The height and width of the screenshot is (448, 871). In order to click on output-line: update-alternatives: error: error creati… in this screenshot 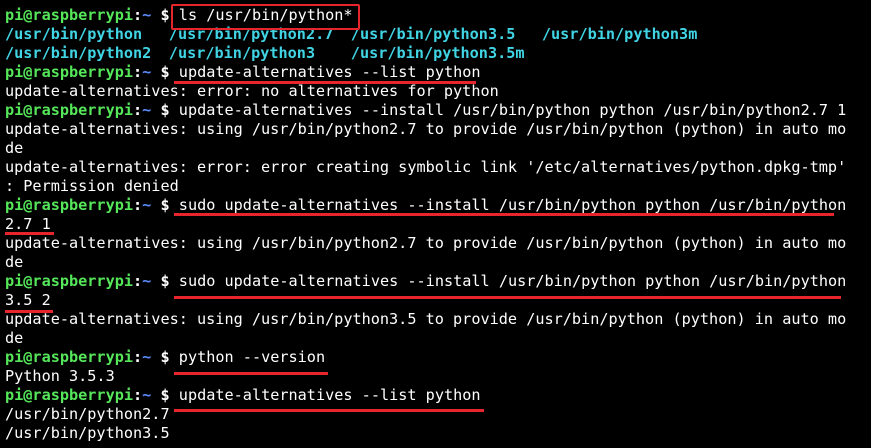, I will do `click(425, 167)`.